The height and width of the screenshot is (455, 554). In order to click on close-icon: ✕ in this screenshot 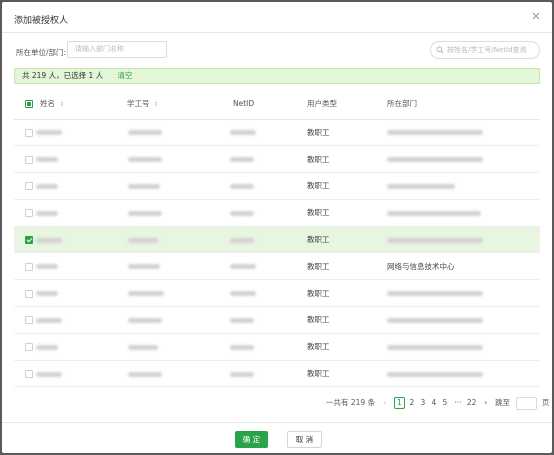, I will do `click(536, 17)`.